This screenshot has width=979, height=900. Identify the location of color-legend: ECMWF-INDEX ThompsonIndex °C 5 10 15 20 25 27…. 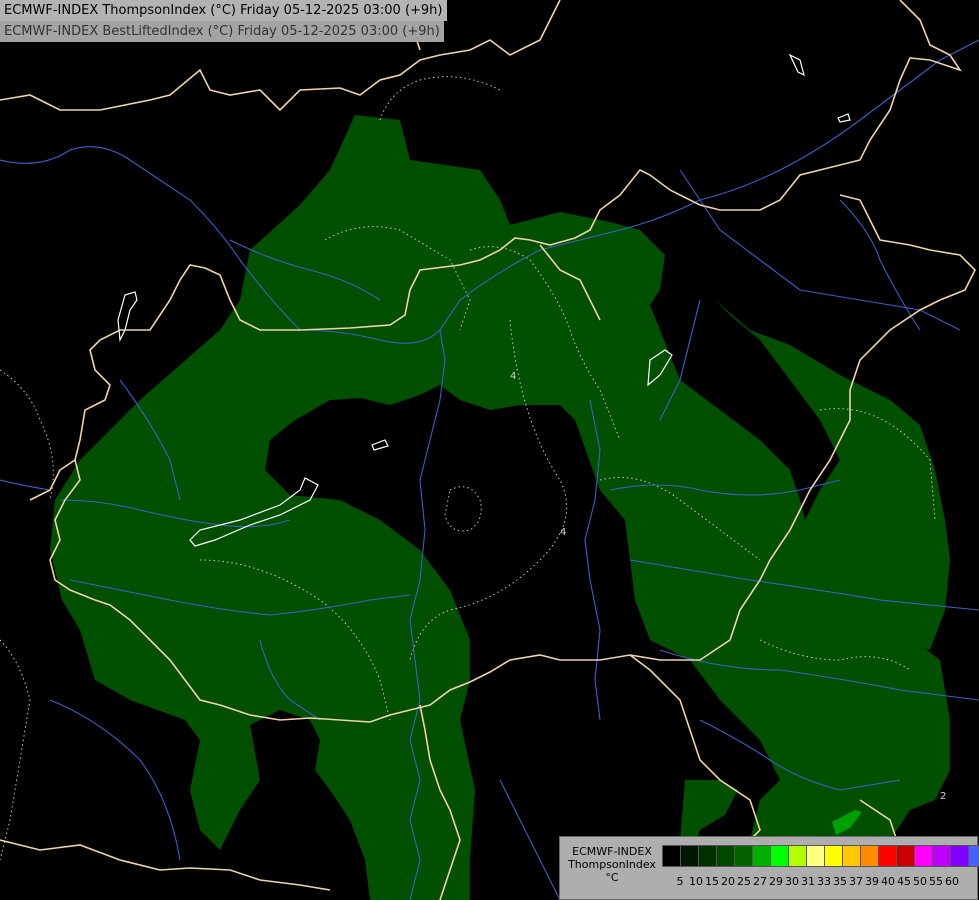
(769, 868).